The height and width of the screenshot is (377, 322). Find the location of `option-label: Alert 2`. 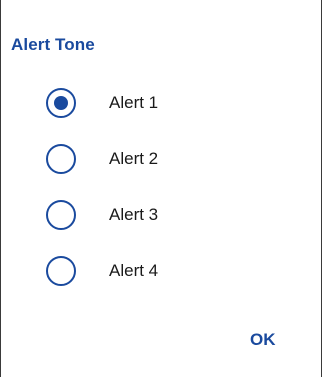

option-label: Alert 2 is located at coordinates (134, 158).